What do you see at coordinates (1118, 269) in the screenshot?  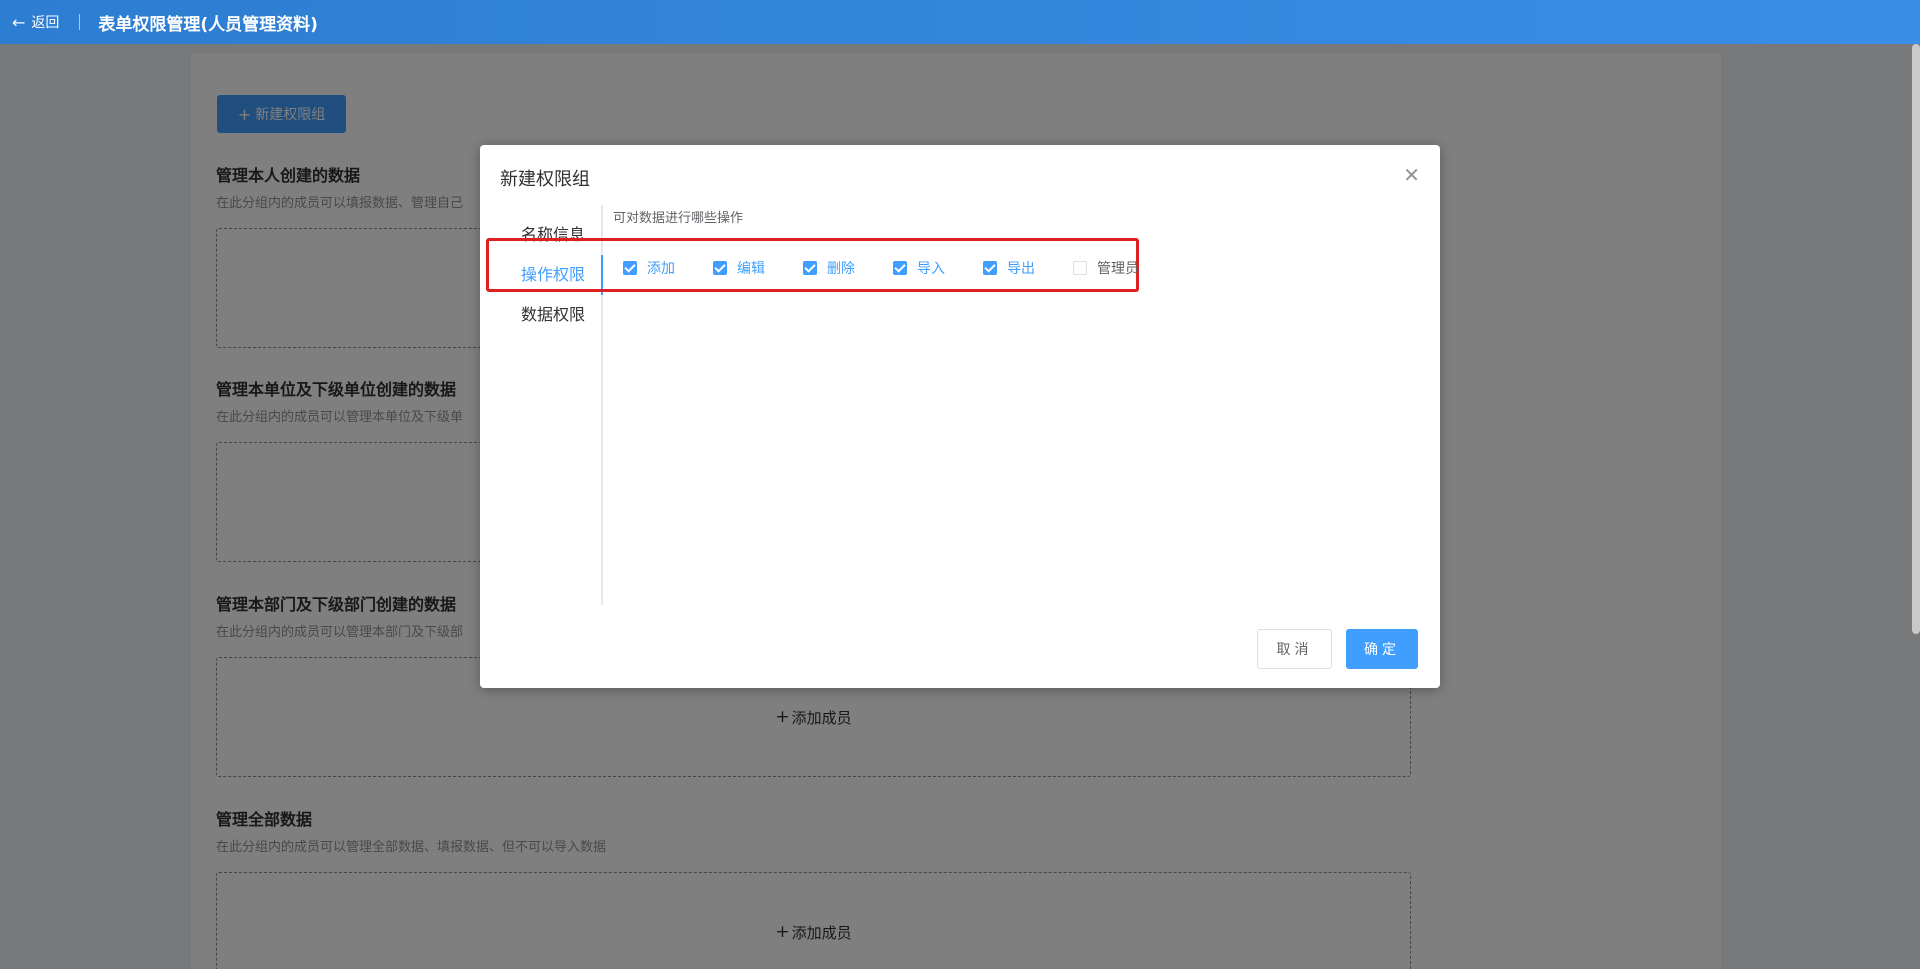 I see `checkbox-label: 管理员` at bounding box center [1118, 269].